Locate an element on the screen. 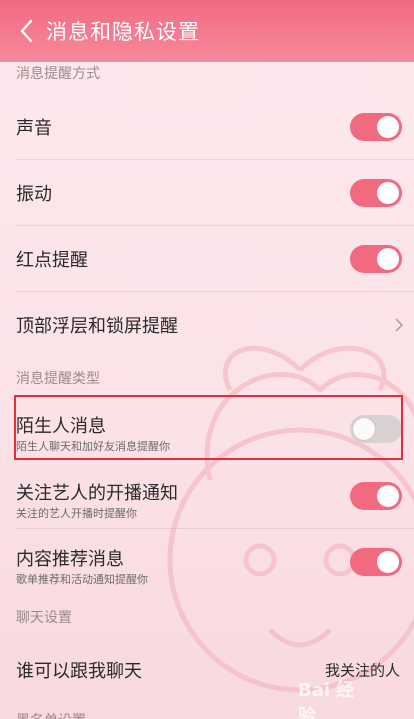  float-lock-label: 顶部浮层和锁屏提醒 is located at coordinates (97, 326).